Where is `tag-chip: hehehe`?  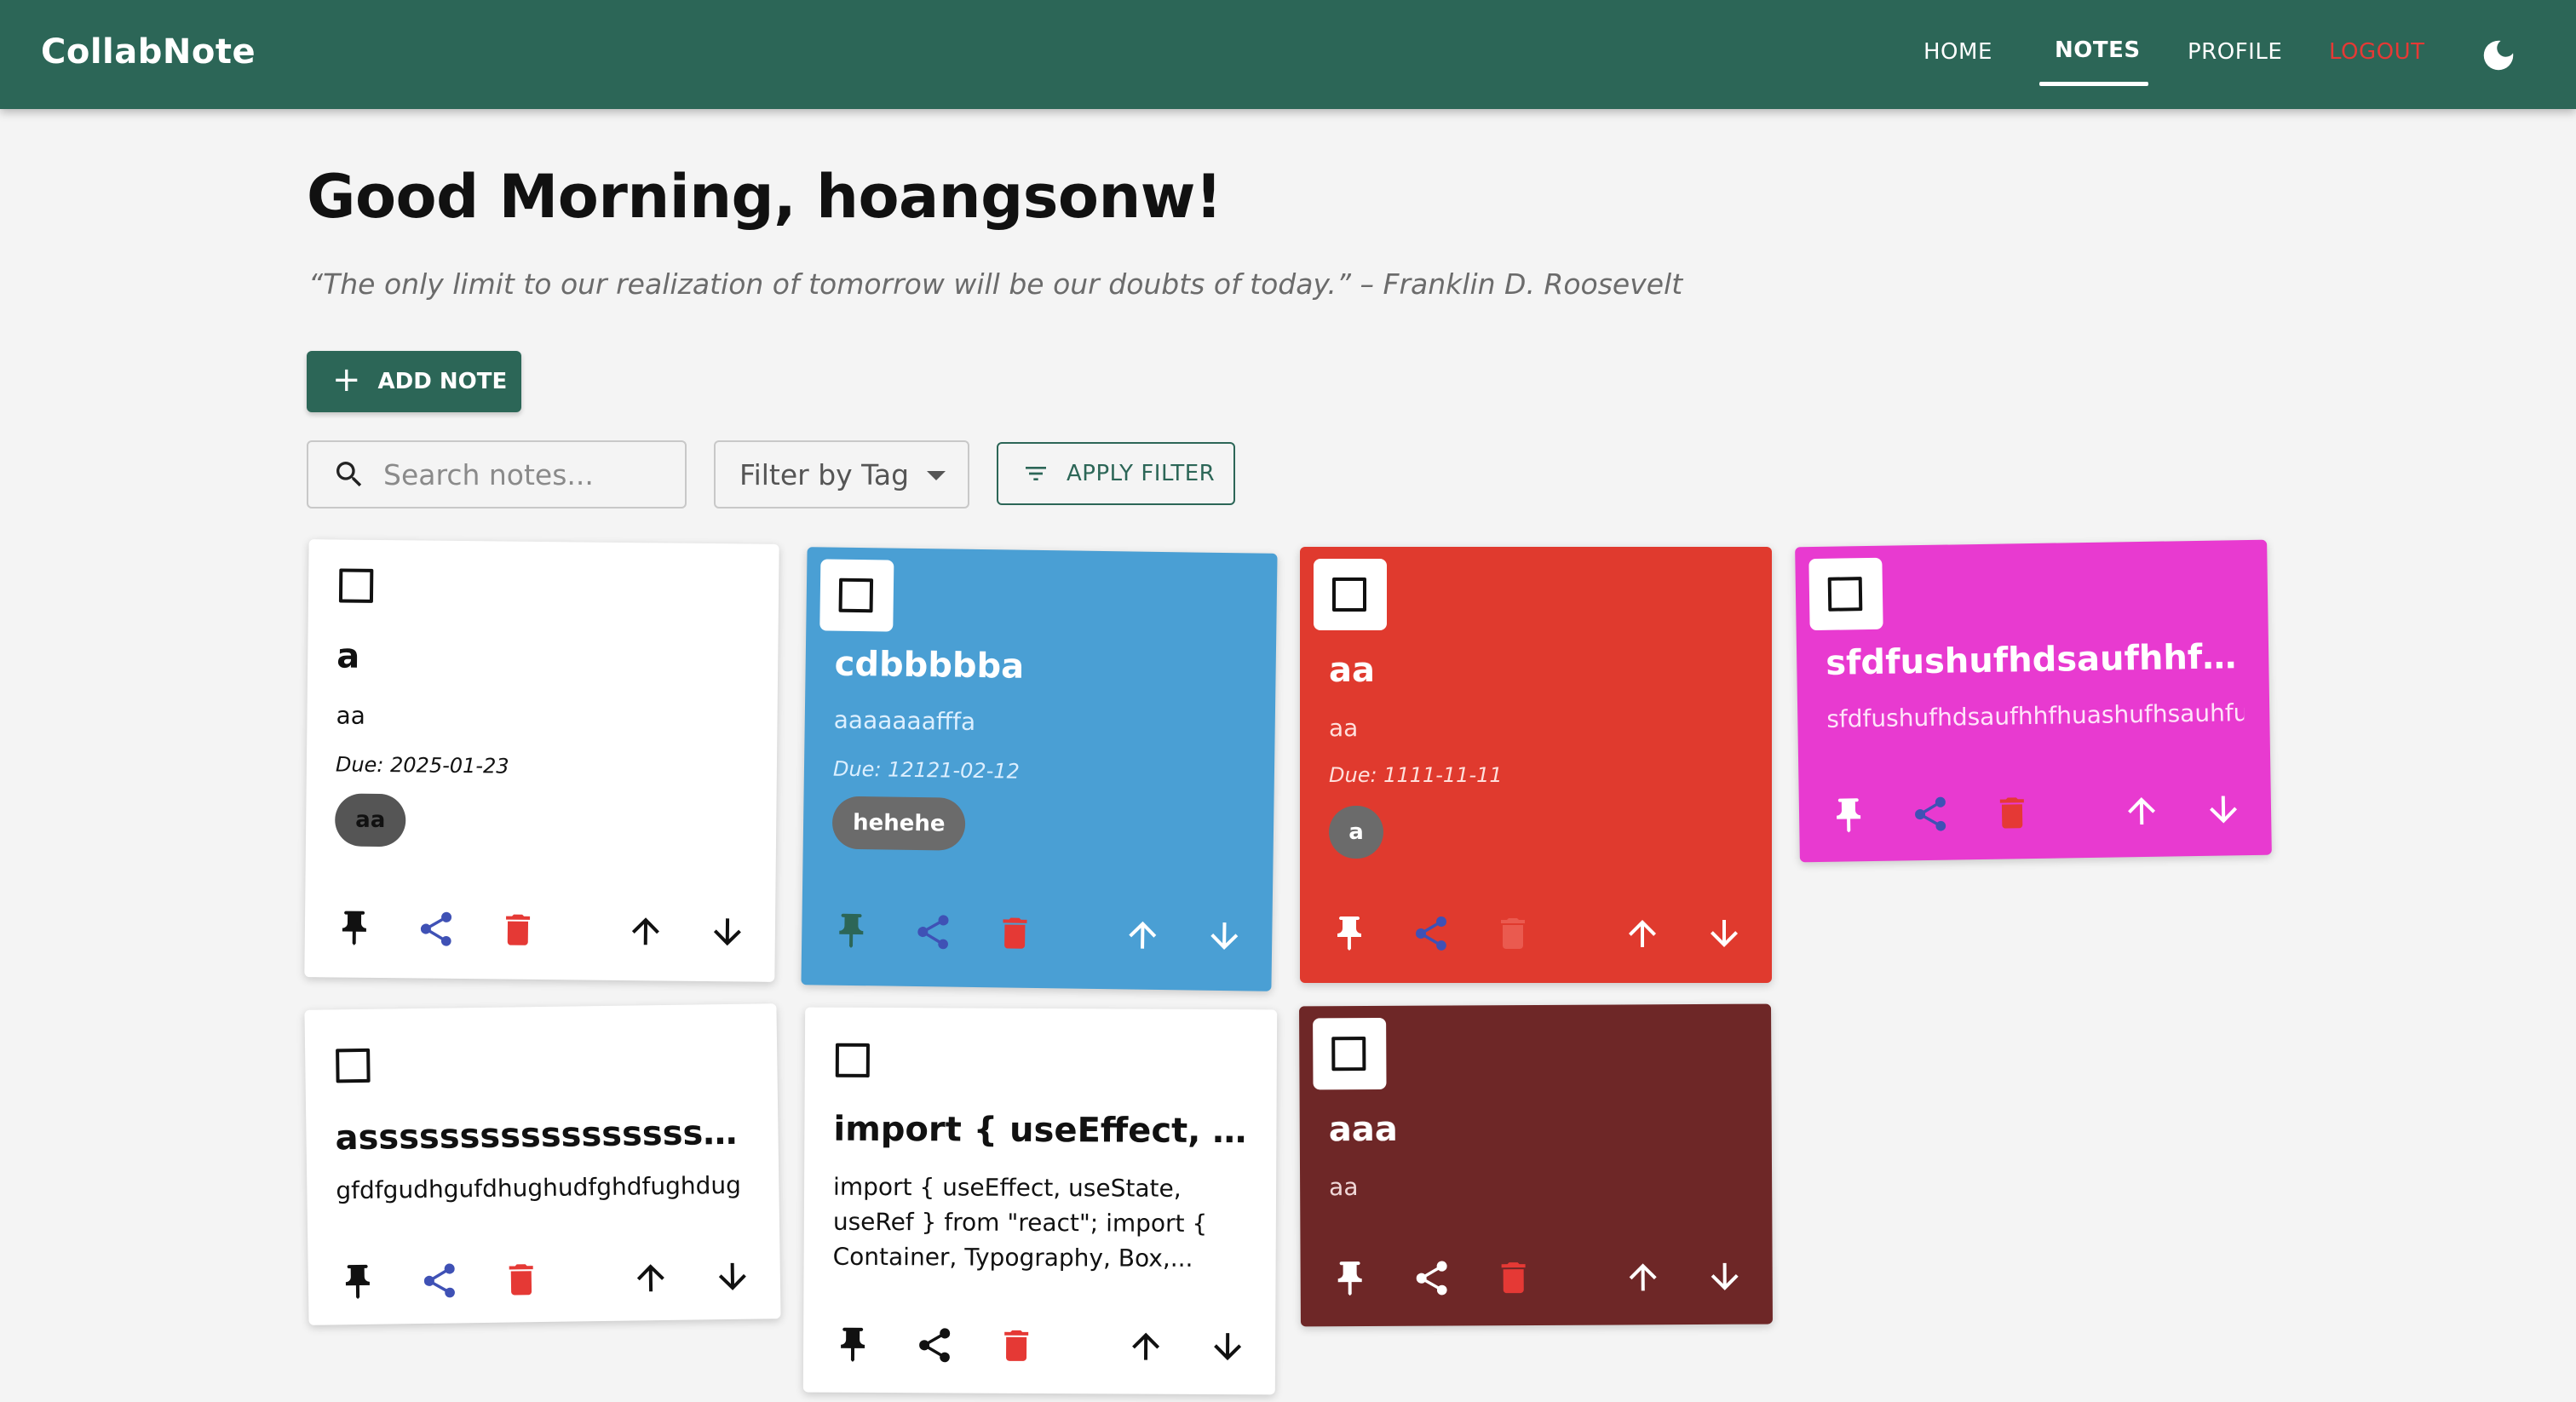 tag-chip: hehehe is located at coordinates (899, 823).